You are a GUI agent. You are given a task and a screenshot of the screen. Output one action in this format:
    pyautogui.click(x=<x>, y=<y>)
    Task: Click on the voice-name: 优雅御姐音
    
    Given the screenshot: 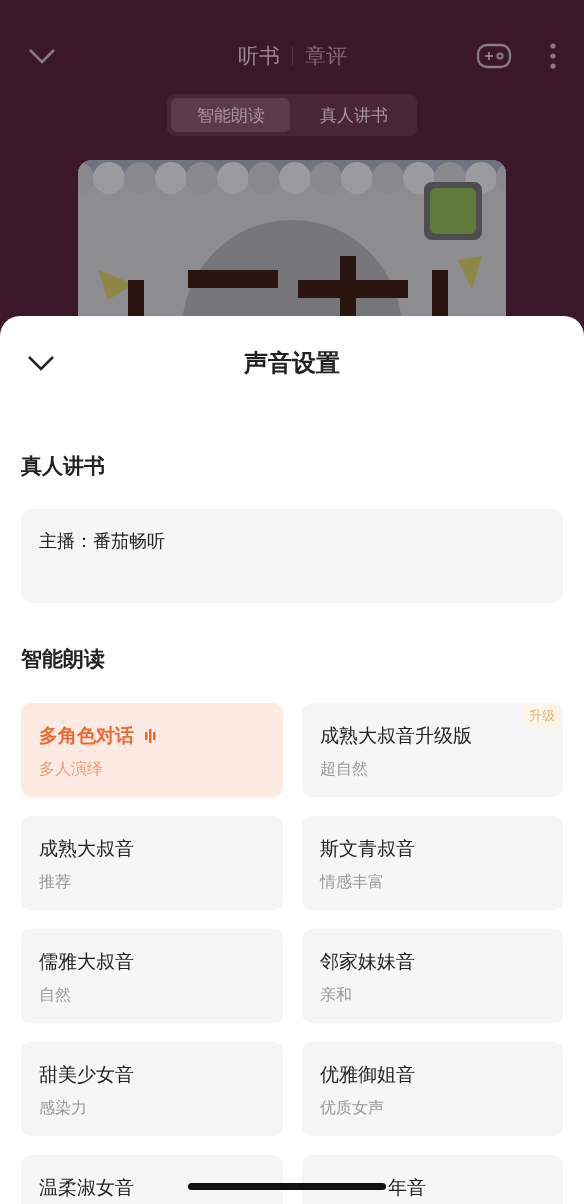 What is the action you would take?
    pyautogui.click(x=367, y=1074)
    